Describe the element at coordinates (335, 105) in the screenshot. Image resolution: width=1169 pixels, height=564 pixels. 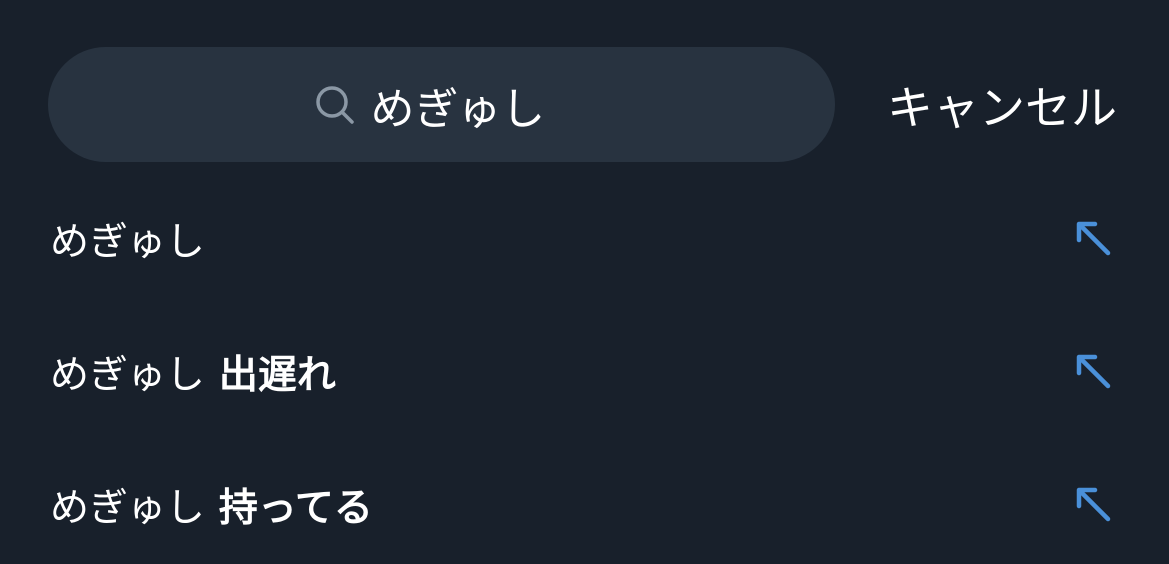
I see `search-icon` at that location.